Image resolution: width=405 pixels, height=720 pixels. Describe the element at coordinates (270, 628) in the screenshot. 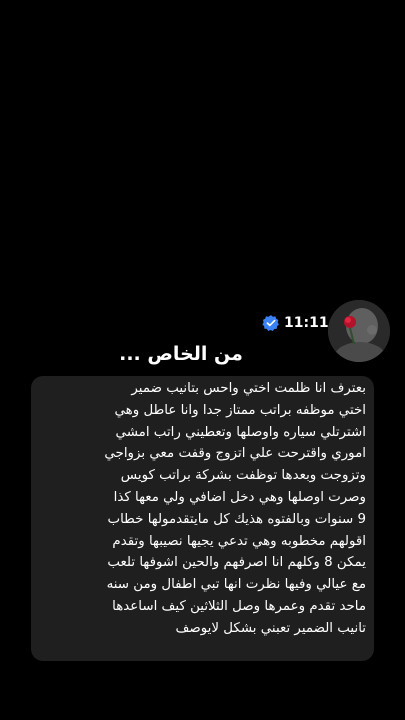

I see `message-line: تانيب الضمير تعبني بشكل لايوصف` at that location.